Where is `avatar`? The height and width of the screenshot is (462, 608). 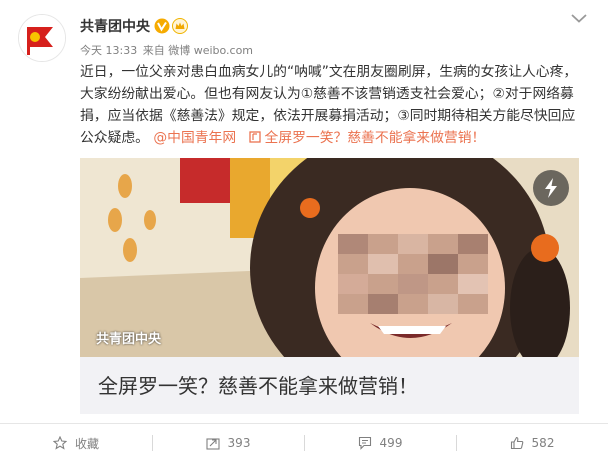 avatar is located at coordinates (42, 38).